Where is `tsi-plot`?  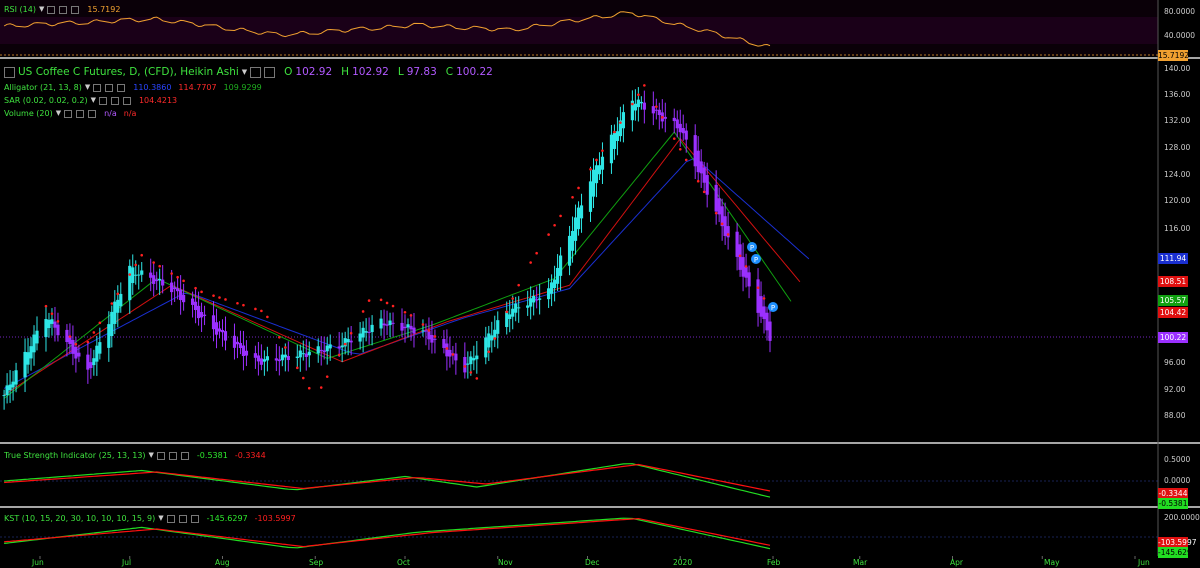 tsi-plot is located at coordinates (387, 480).